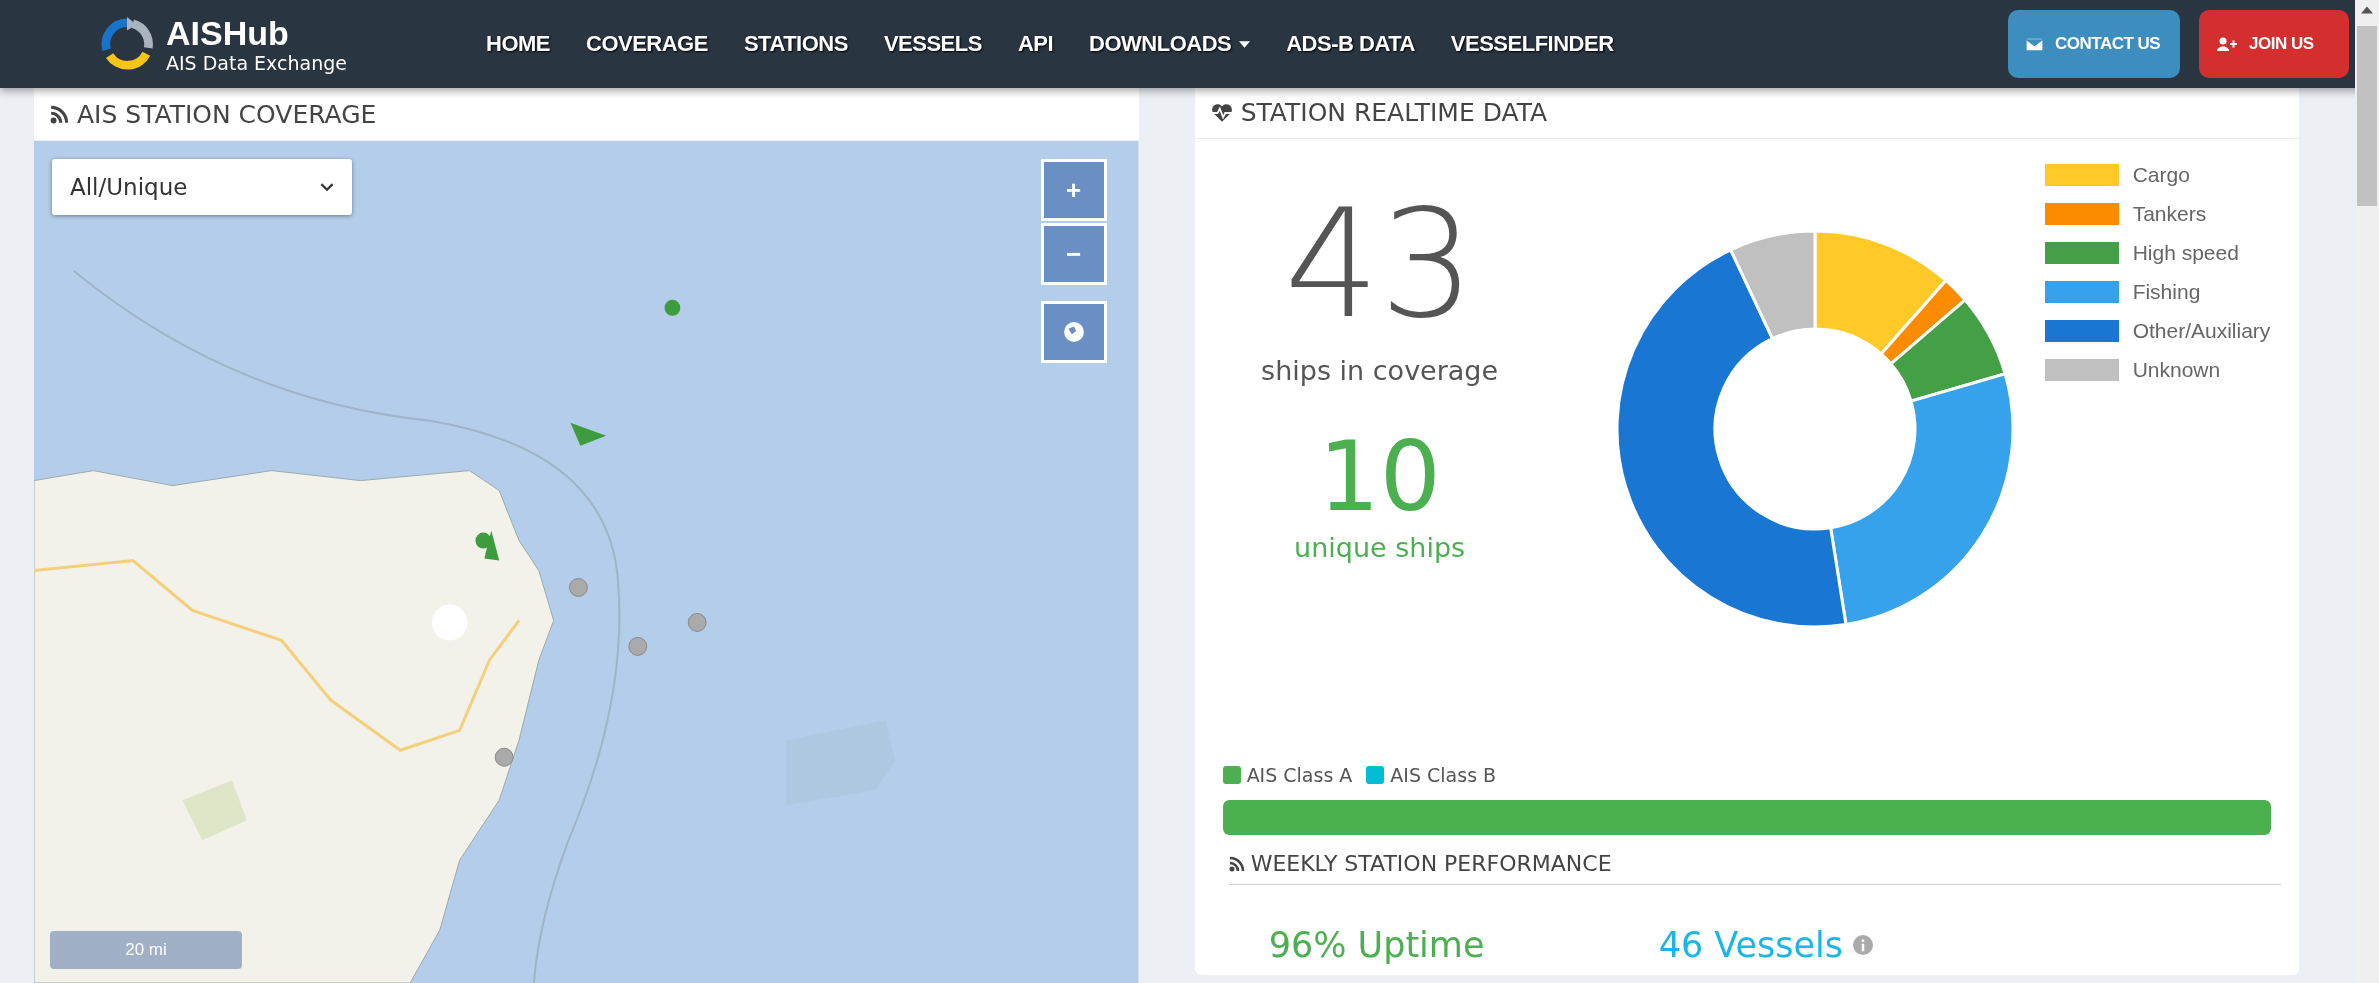  Describe the element at coordinates (932, 44) in the screenshot. I see `nav-link: VESSELS` at that location.